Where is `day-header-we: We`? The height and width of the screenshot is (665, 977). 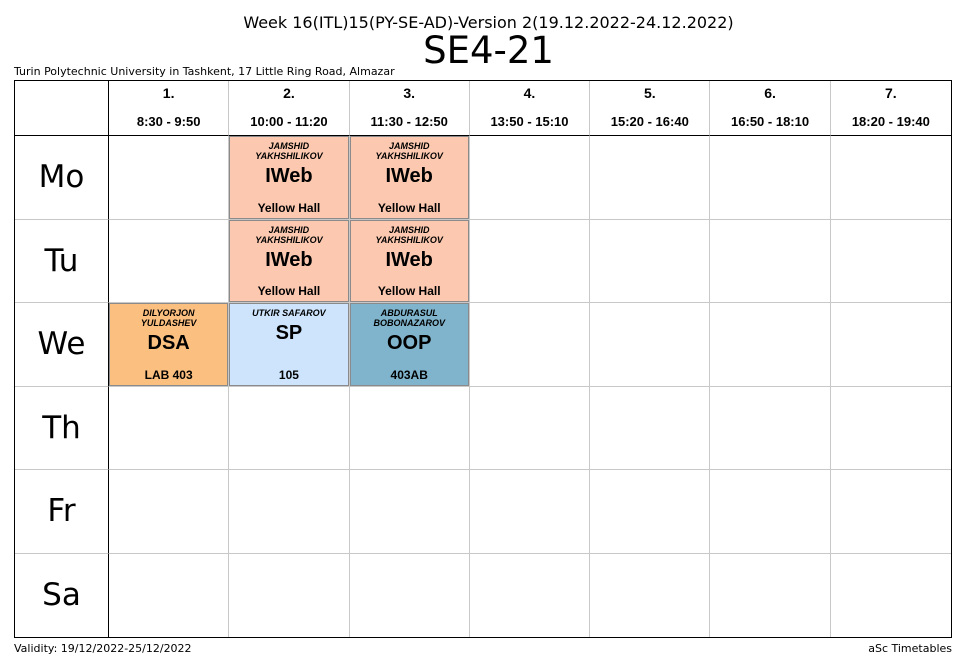 day-header-we: We is located at coordinates (62, 345).